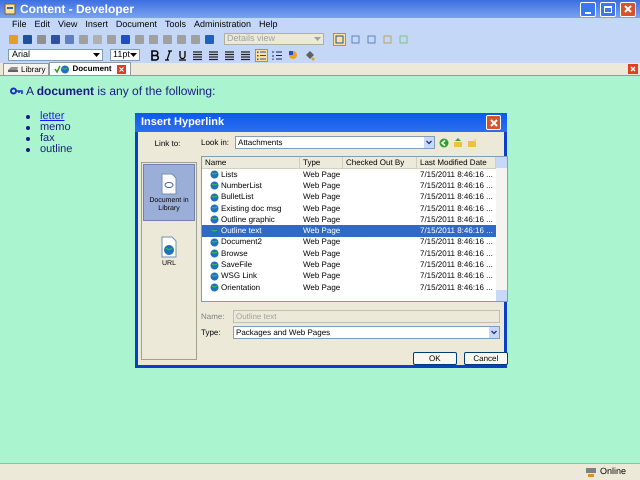 The height and width of the screenshot is (480, 640). I want to click on bullet-list-icon, so click(261, 55).